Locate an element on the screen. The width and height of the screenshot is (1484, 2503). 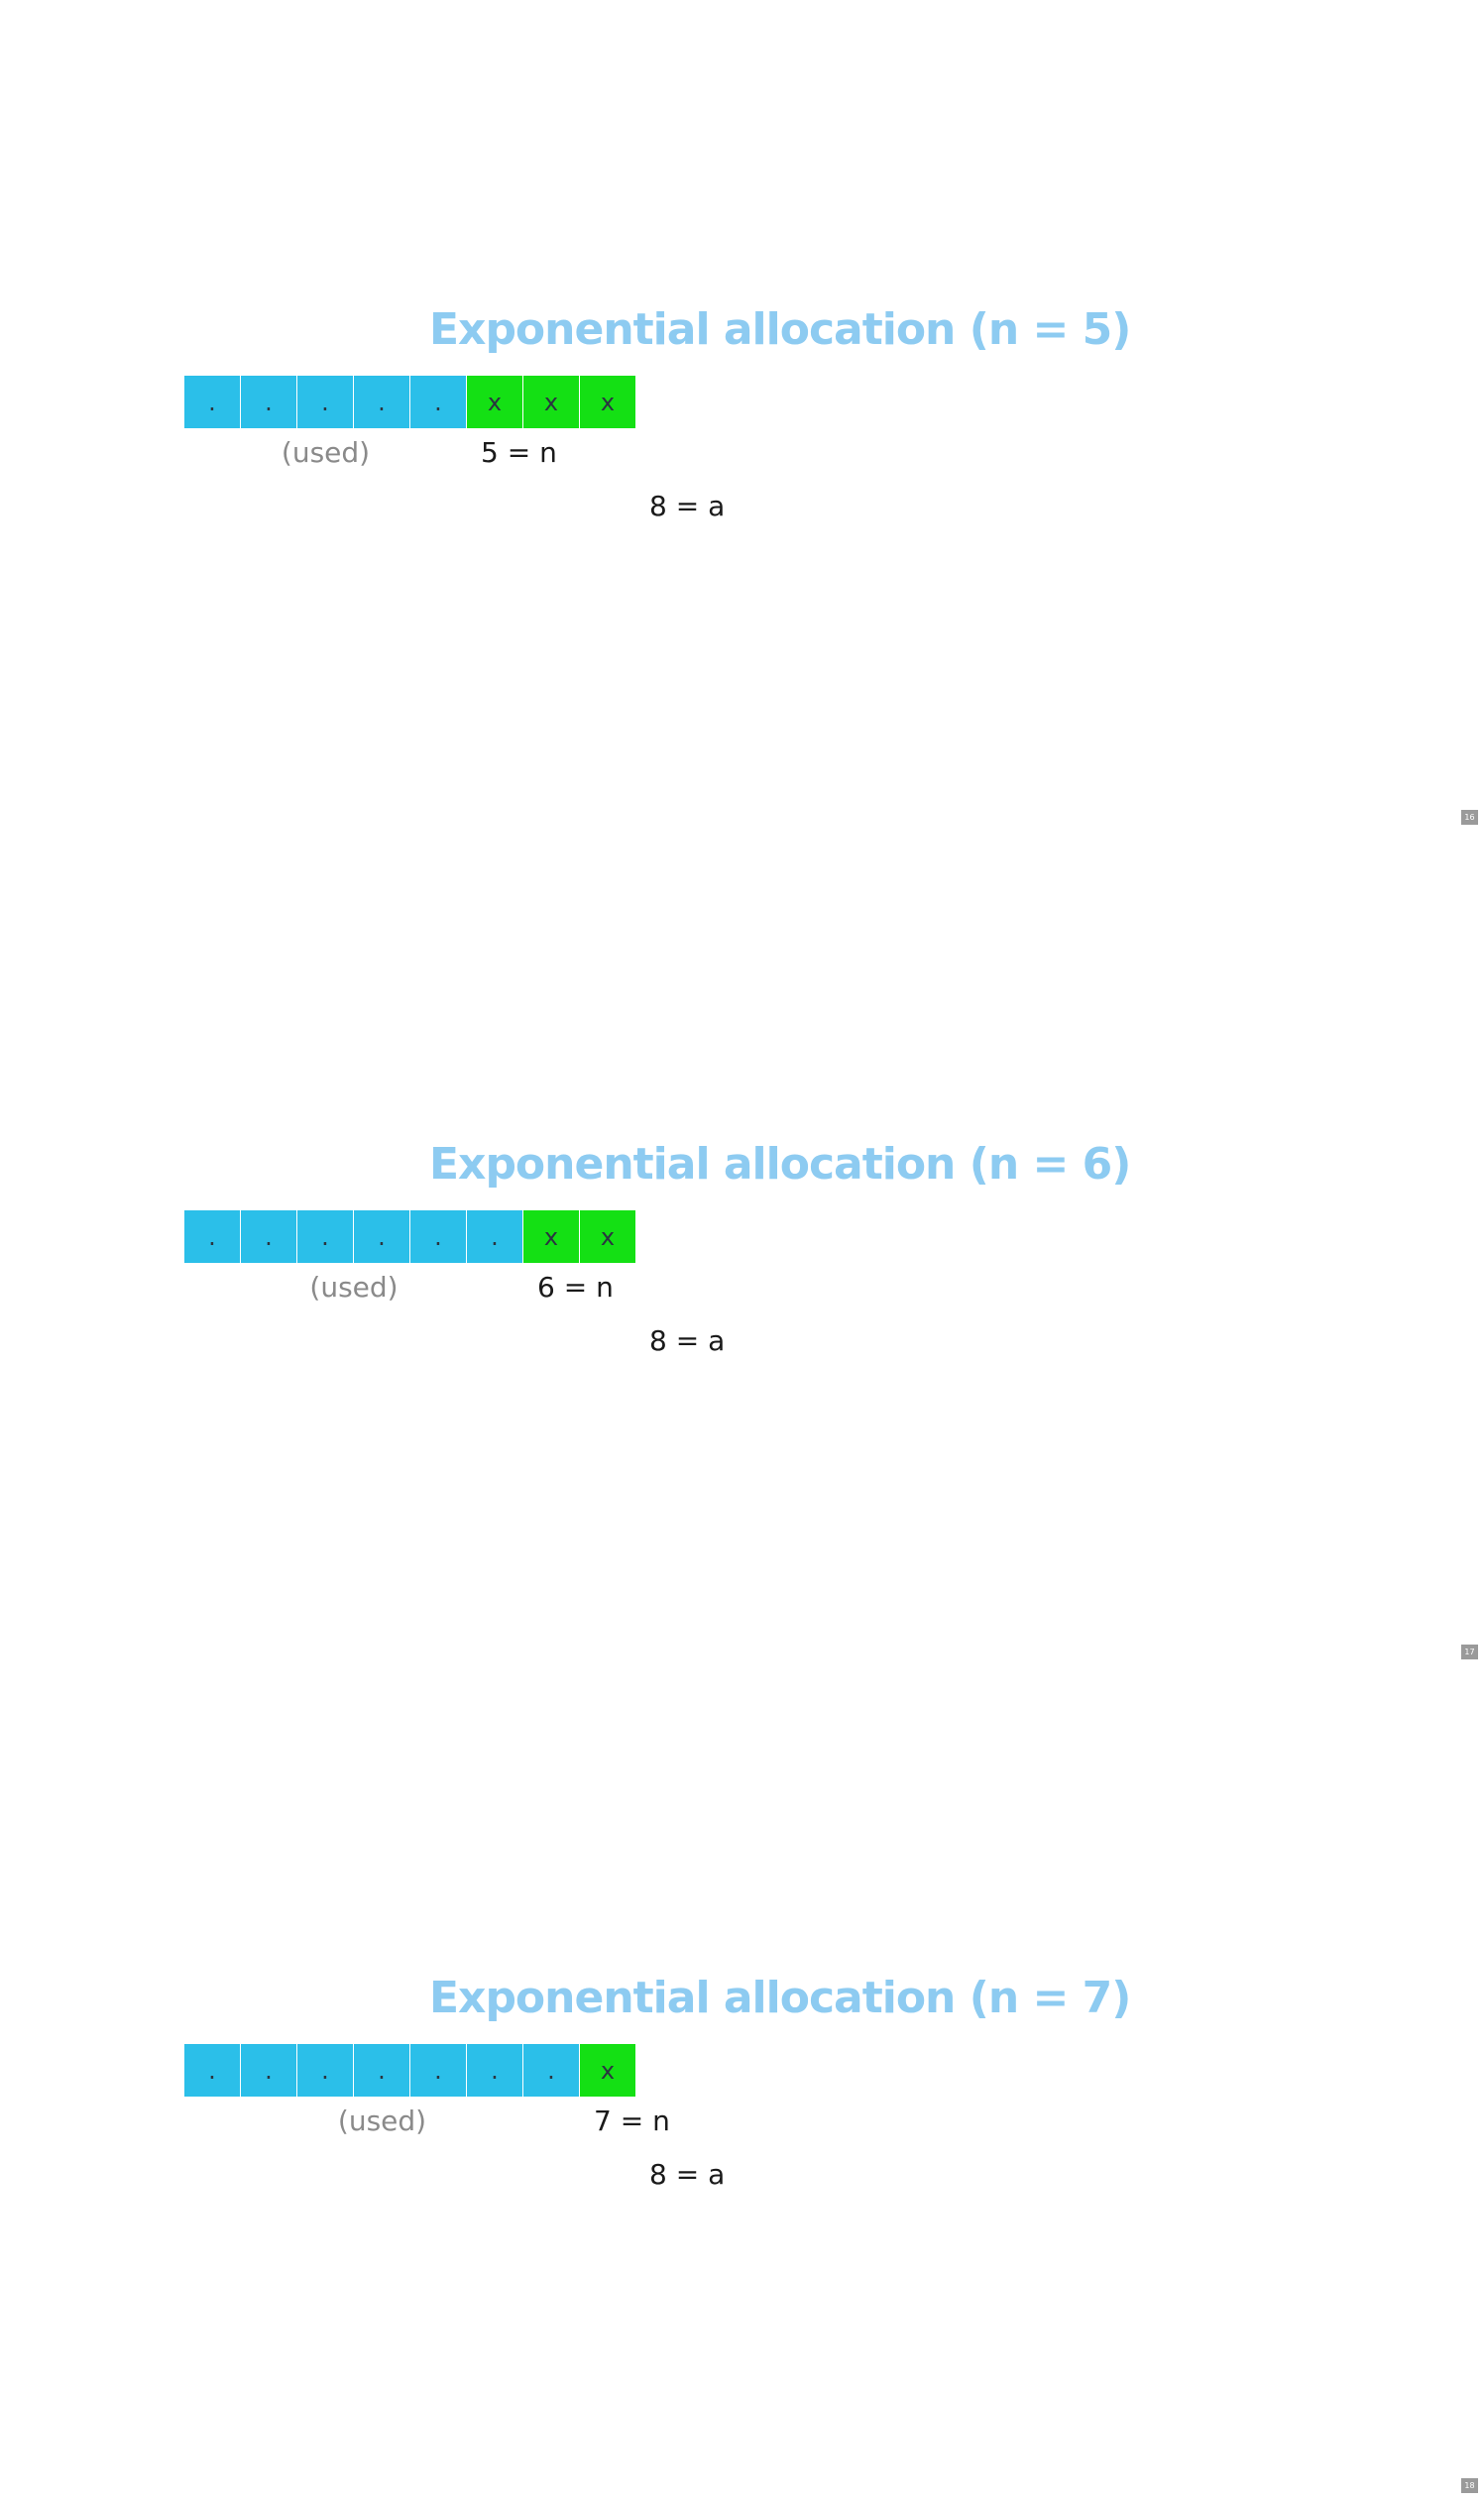
array-cells: . . . . . . . x is located at coordinates (409, 2070).